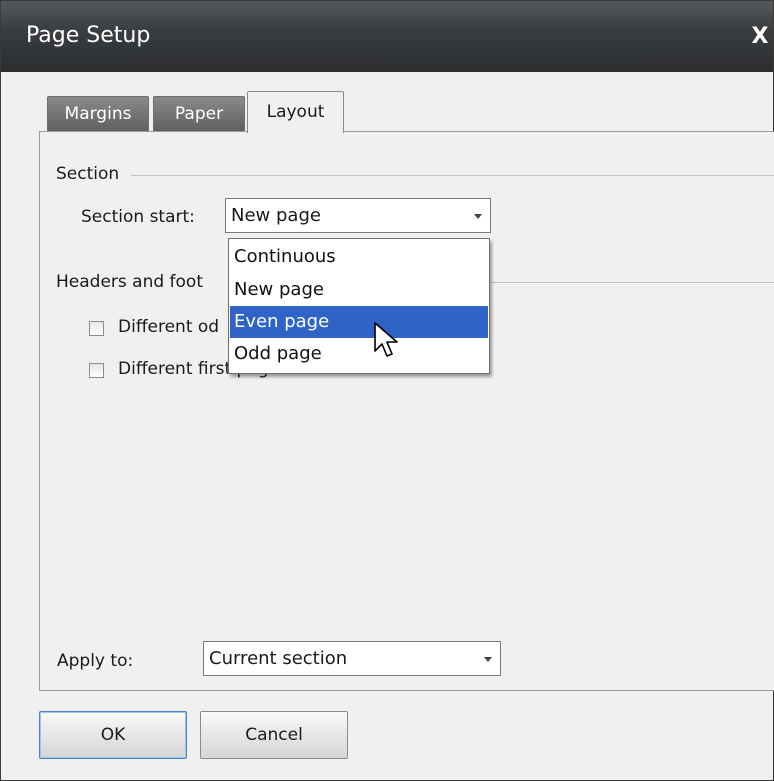  I want to click on option-new-page: New page, so click(359, 290).